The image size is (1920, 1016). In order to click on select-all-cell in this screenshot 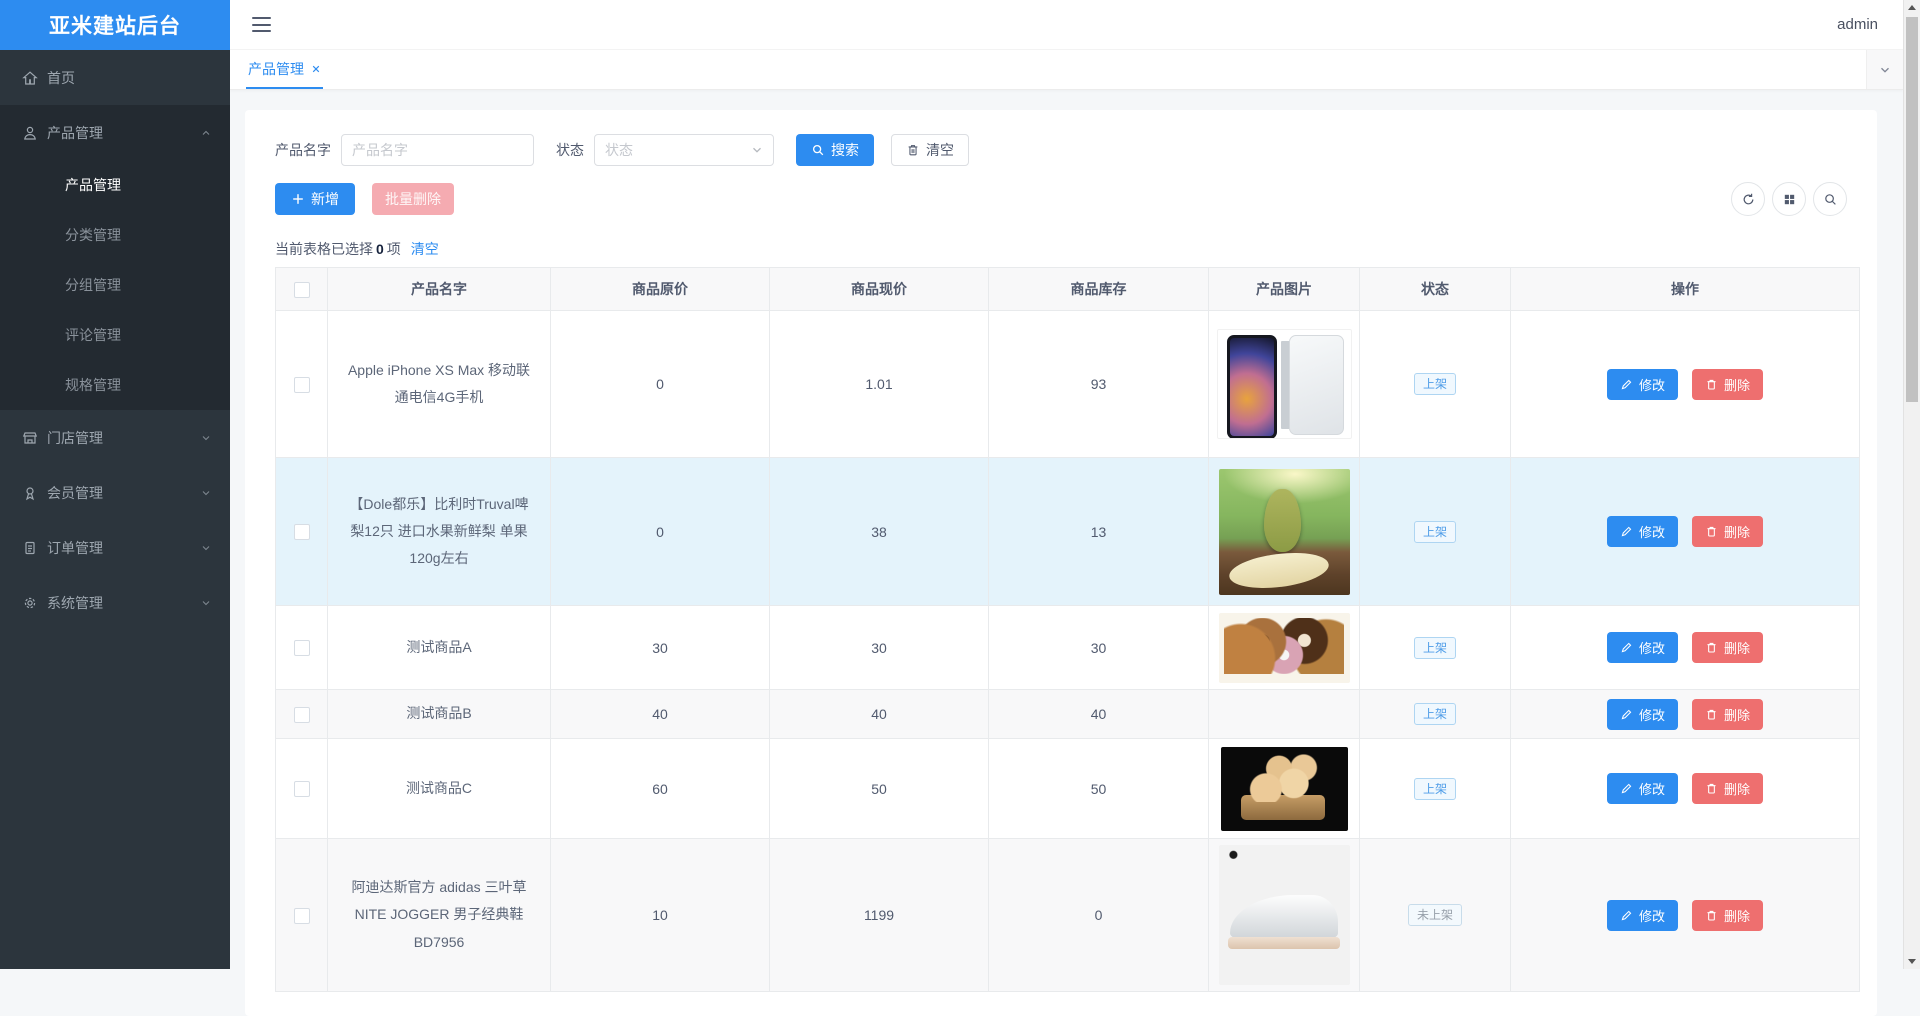, I will do `click(302, 289)`.